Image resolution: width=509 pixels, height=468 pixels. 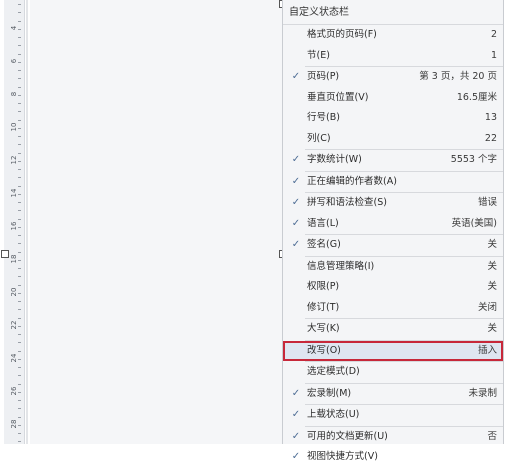 I want to click on menu-item: 修订(T) 关闭, so click(x=393, y=308).